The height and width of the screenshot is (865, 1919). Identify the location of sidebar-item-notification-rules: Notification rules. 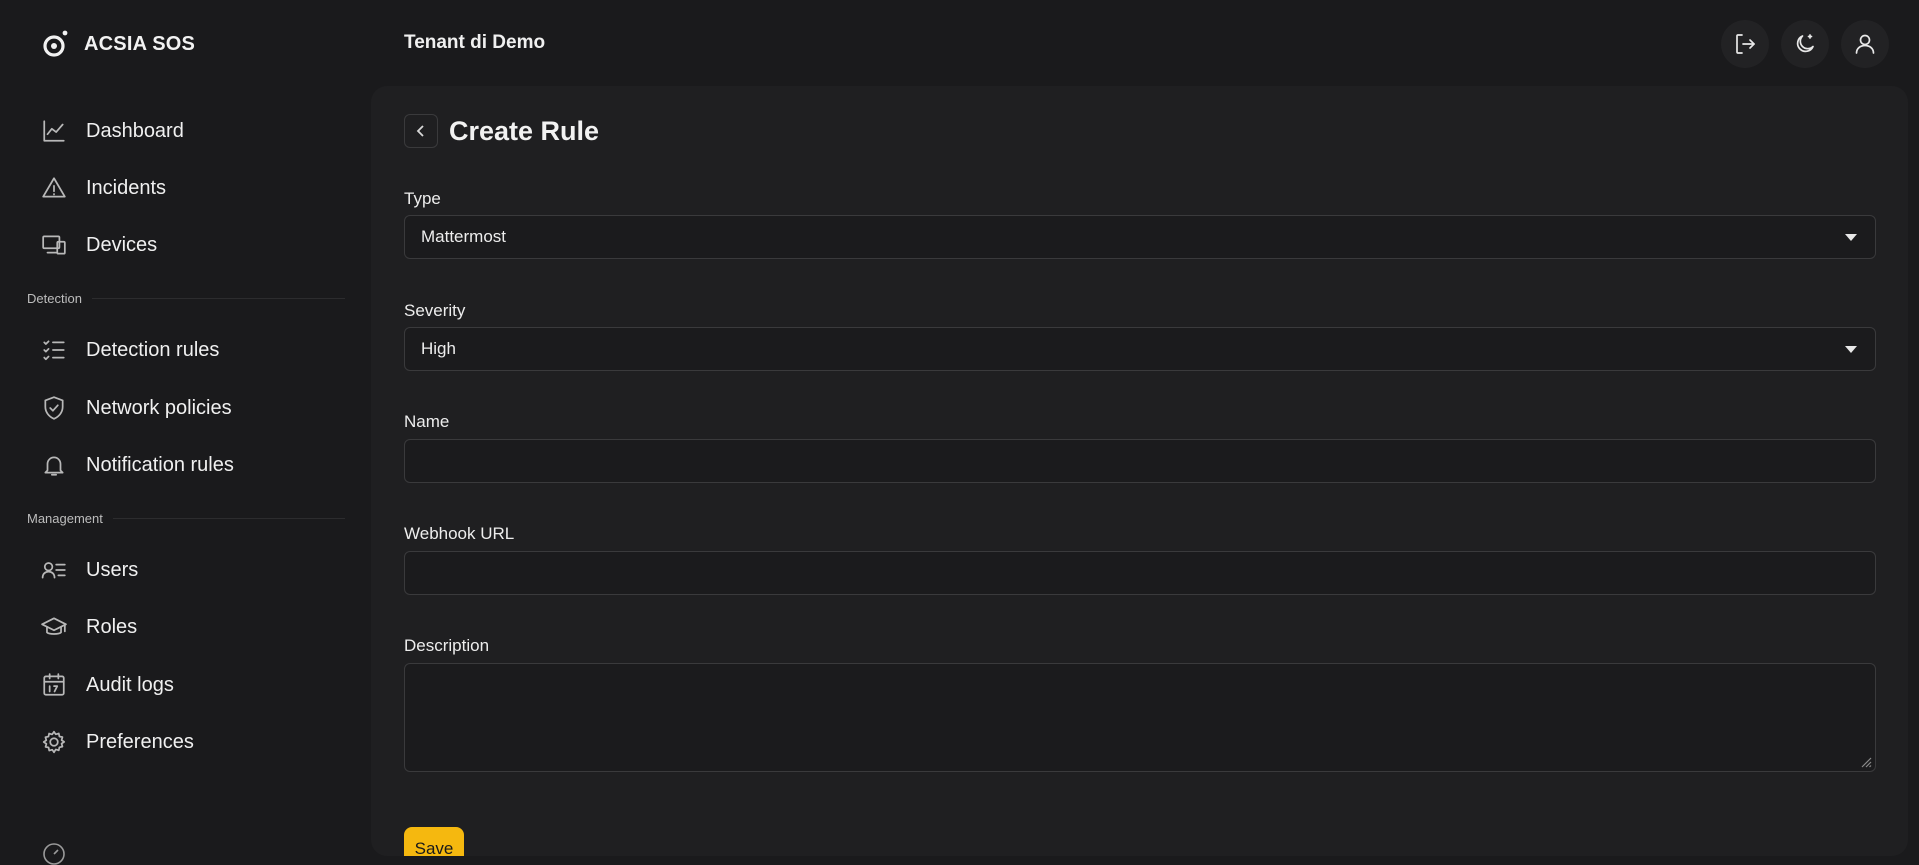
(195, 465).